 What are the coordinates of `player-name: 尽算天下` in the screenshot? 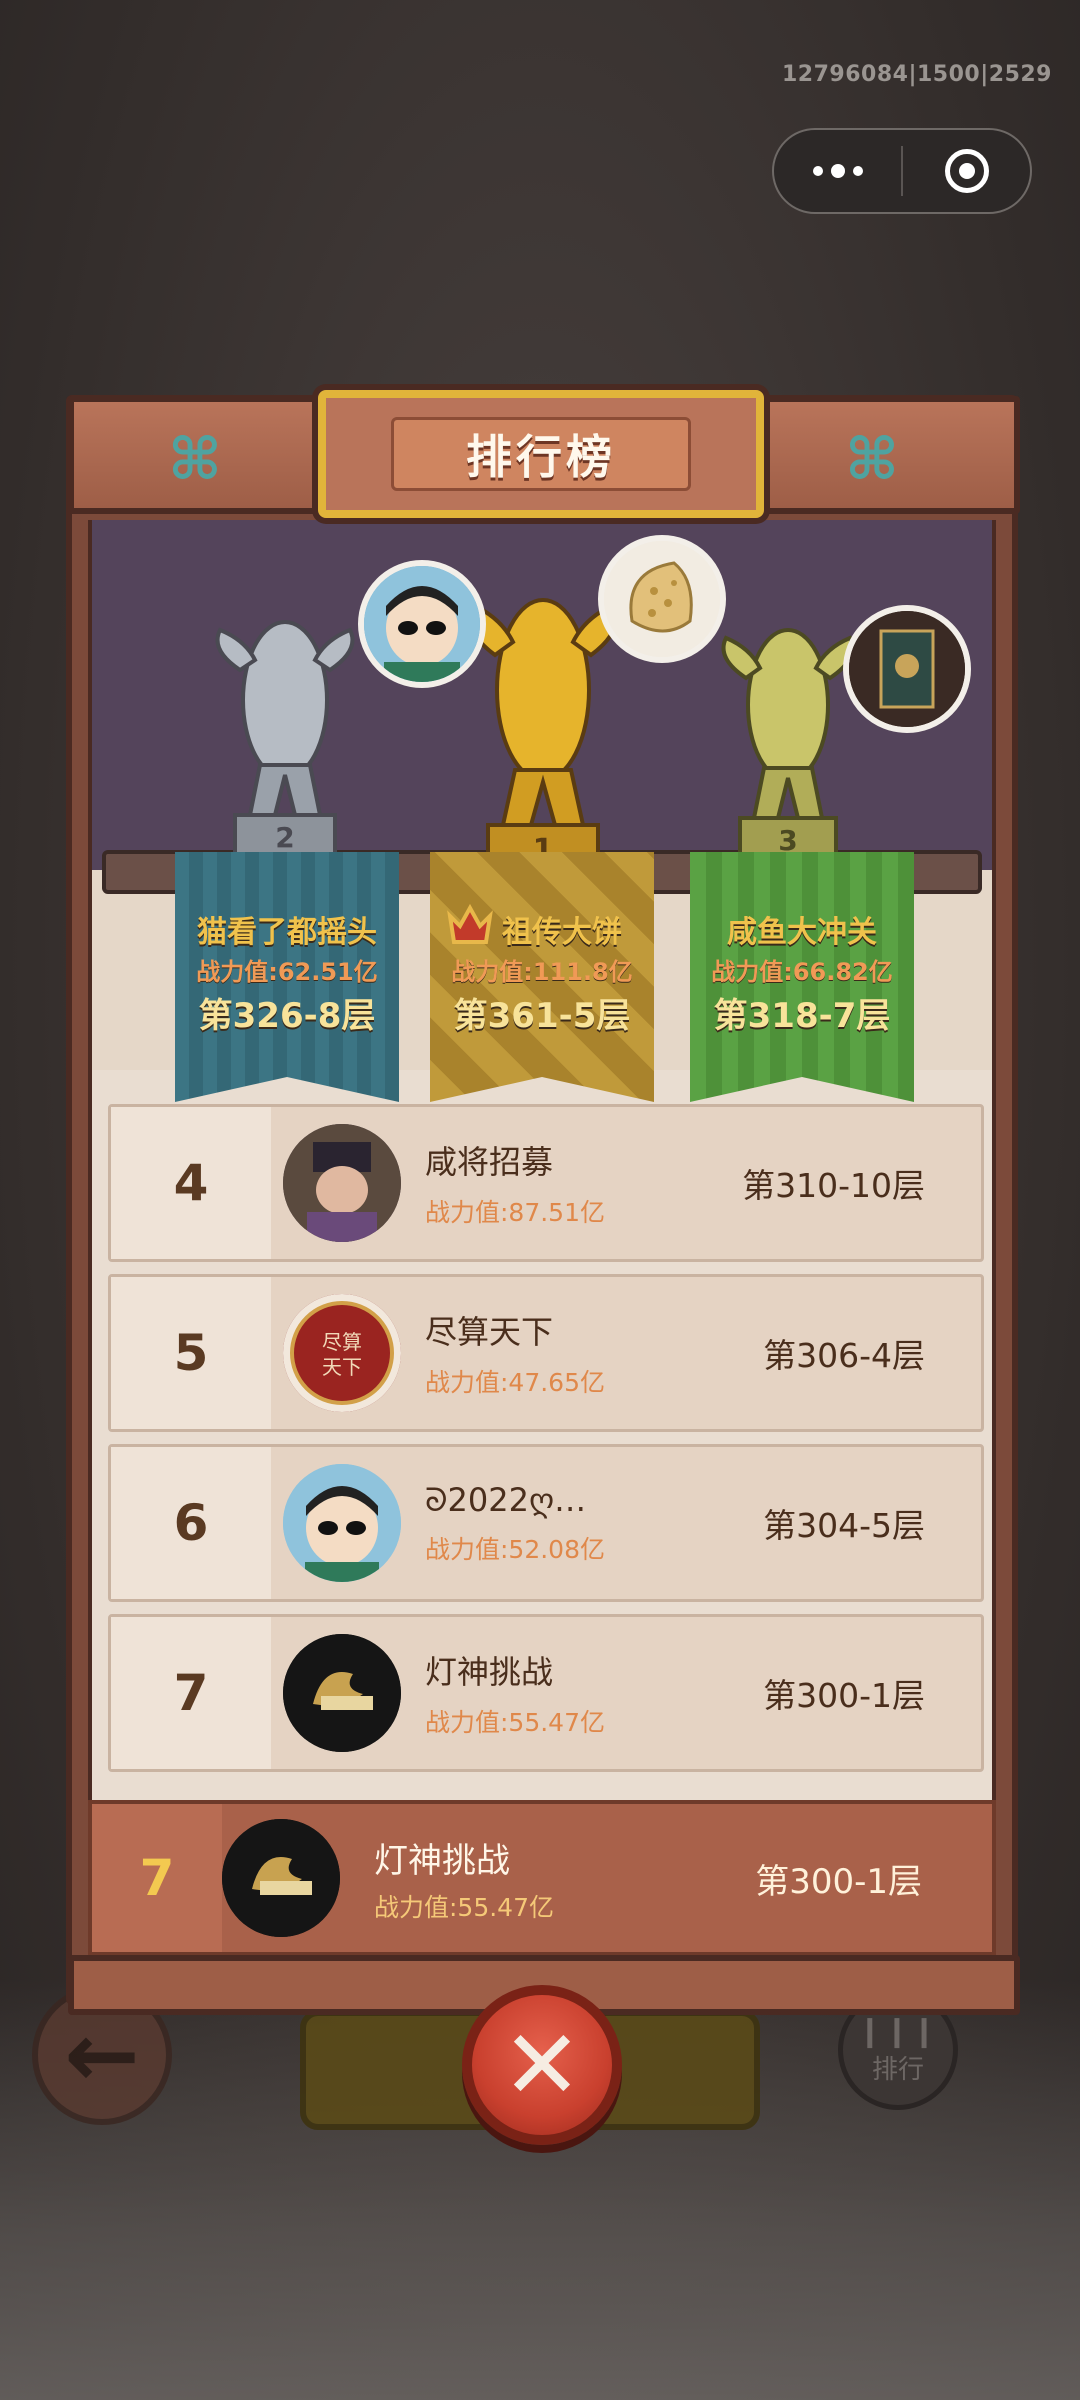 It's located at (489, 1332).